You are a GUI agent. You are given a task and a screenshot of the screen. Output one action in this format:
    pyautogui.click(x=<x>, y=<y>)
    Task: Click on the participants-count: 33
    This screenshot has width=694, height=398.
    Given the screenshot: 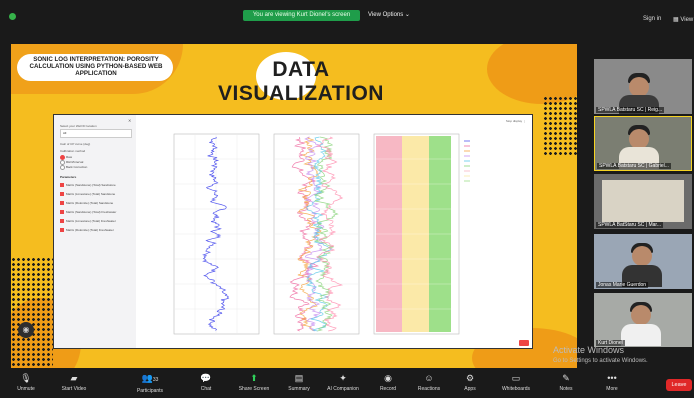 What is the action you would take?
    pyautogui.click(x=155, y=380)
    